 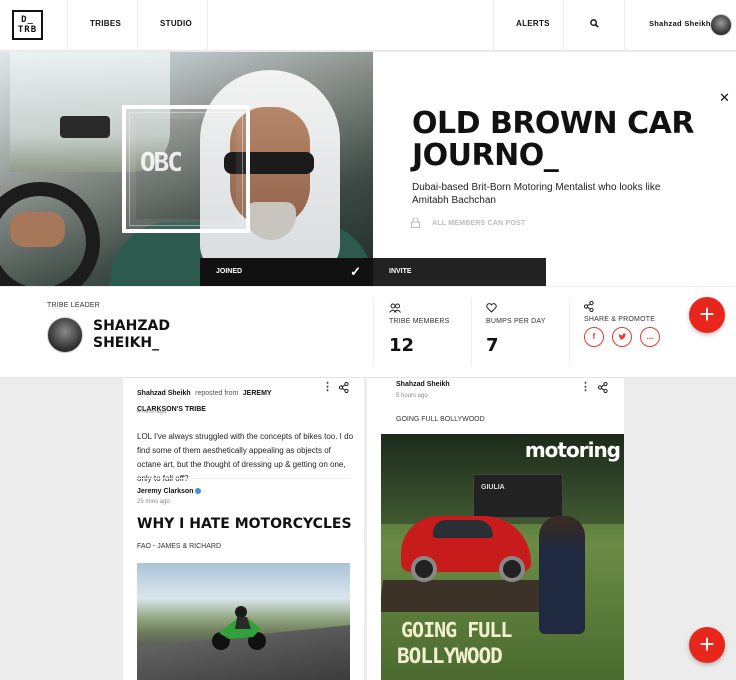 I want to click on lock-icon, so click(x=415, y=223).